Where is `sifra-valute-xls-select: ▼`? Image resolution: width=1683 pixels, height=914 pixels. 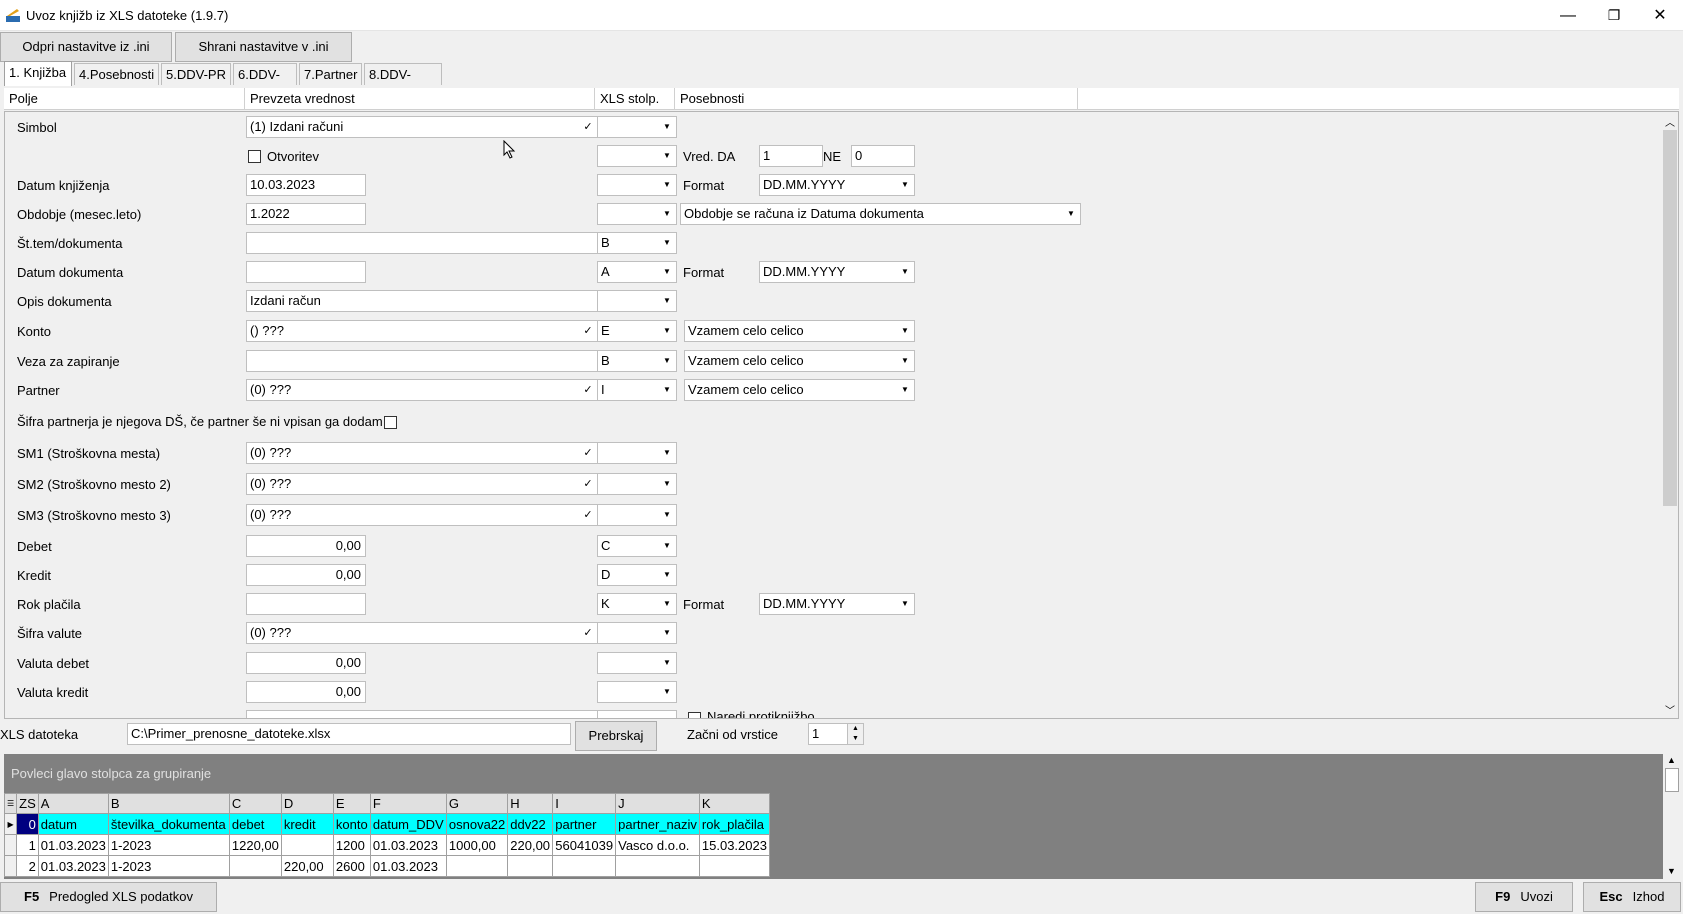 sifra-valute-xls-select: ▼ is located at coordinates (637, 633).